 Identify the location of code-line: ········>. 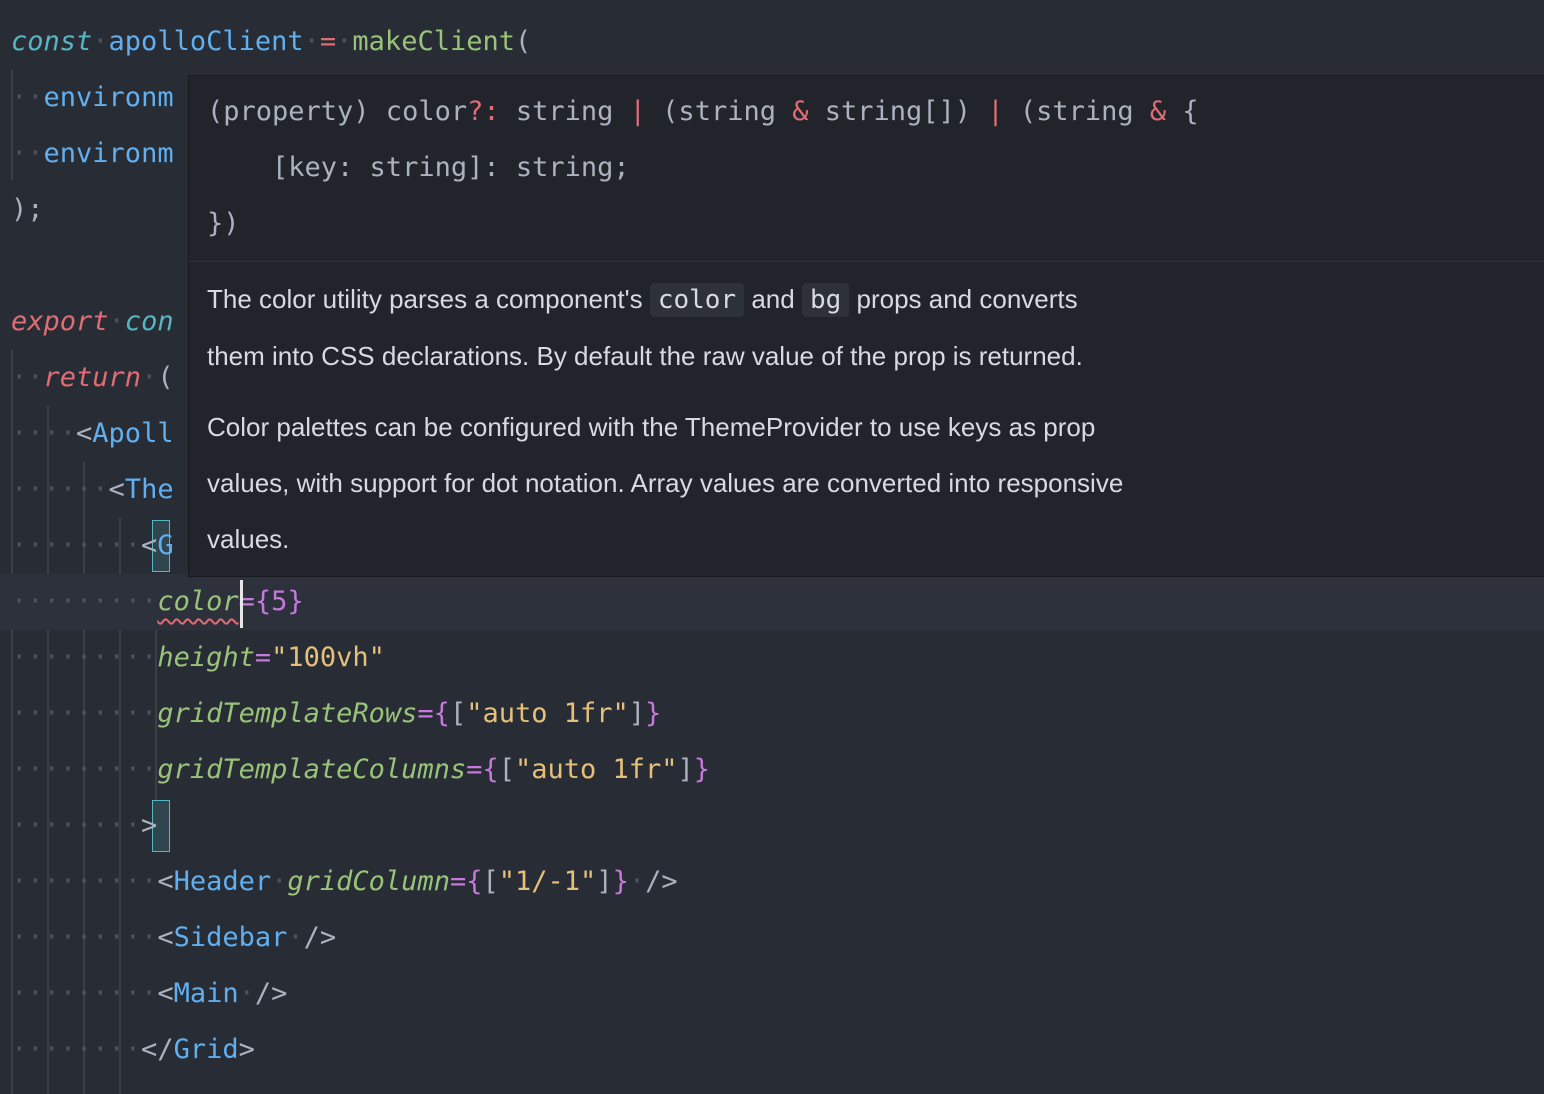
(772, 826).